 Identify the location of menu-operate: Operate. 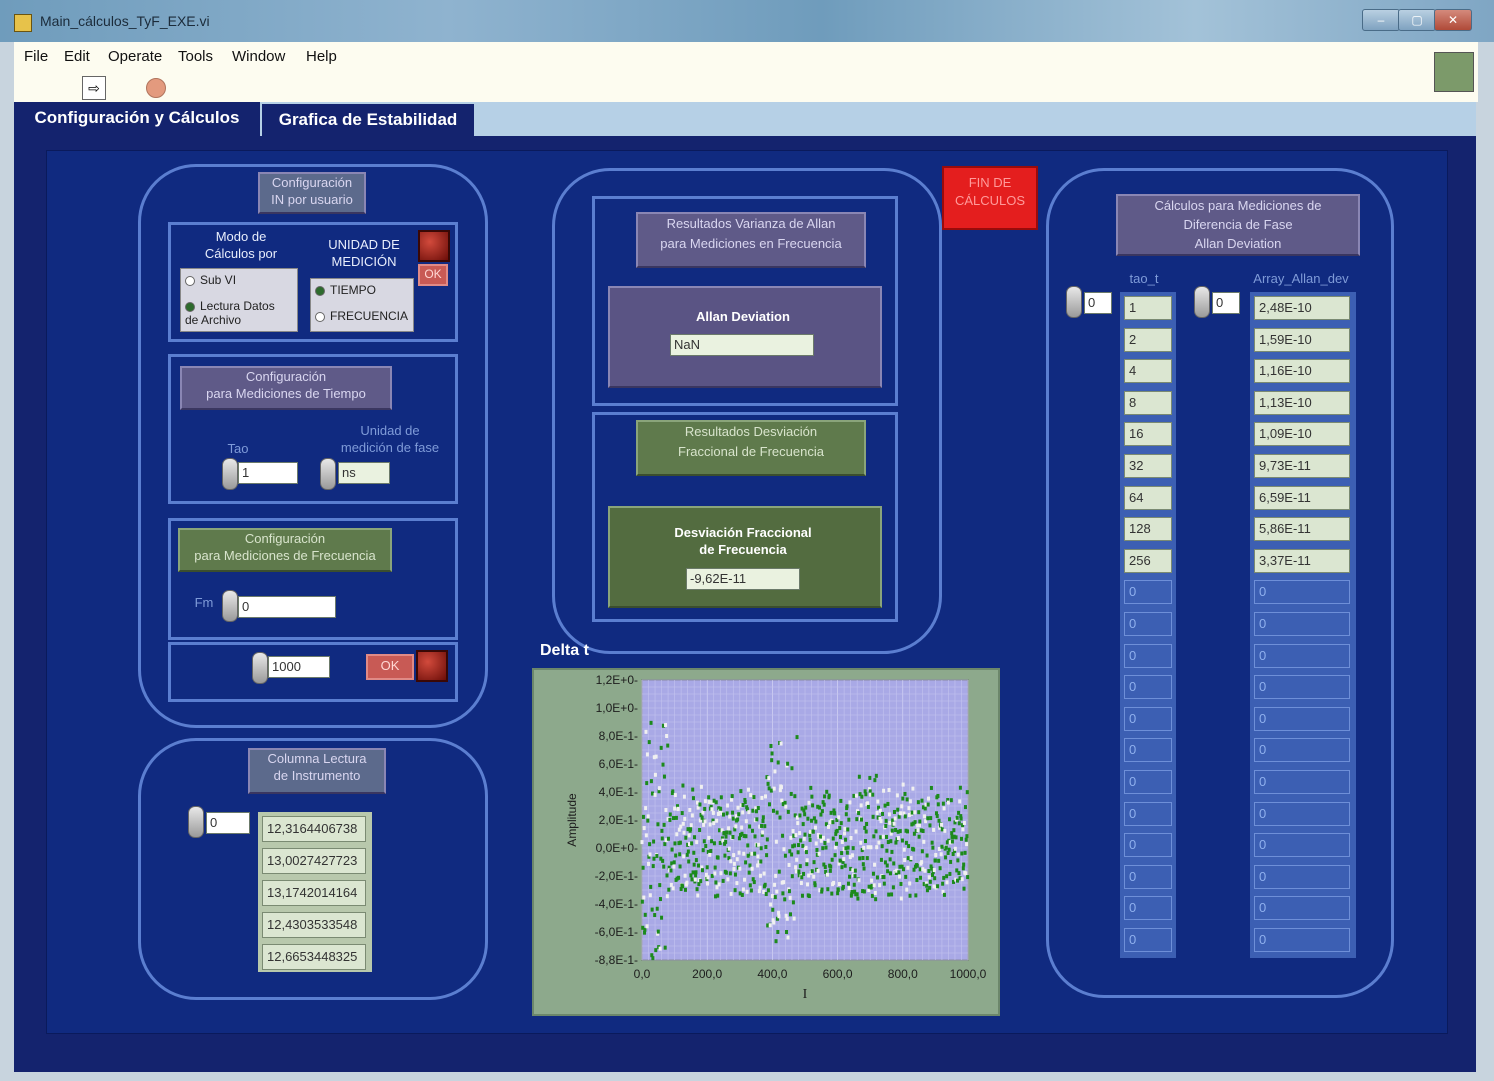
(135, 56).